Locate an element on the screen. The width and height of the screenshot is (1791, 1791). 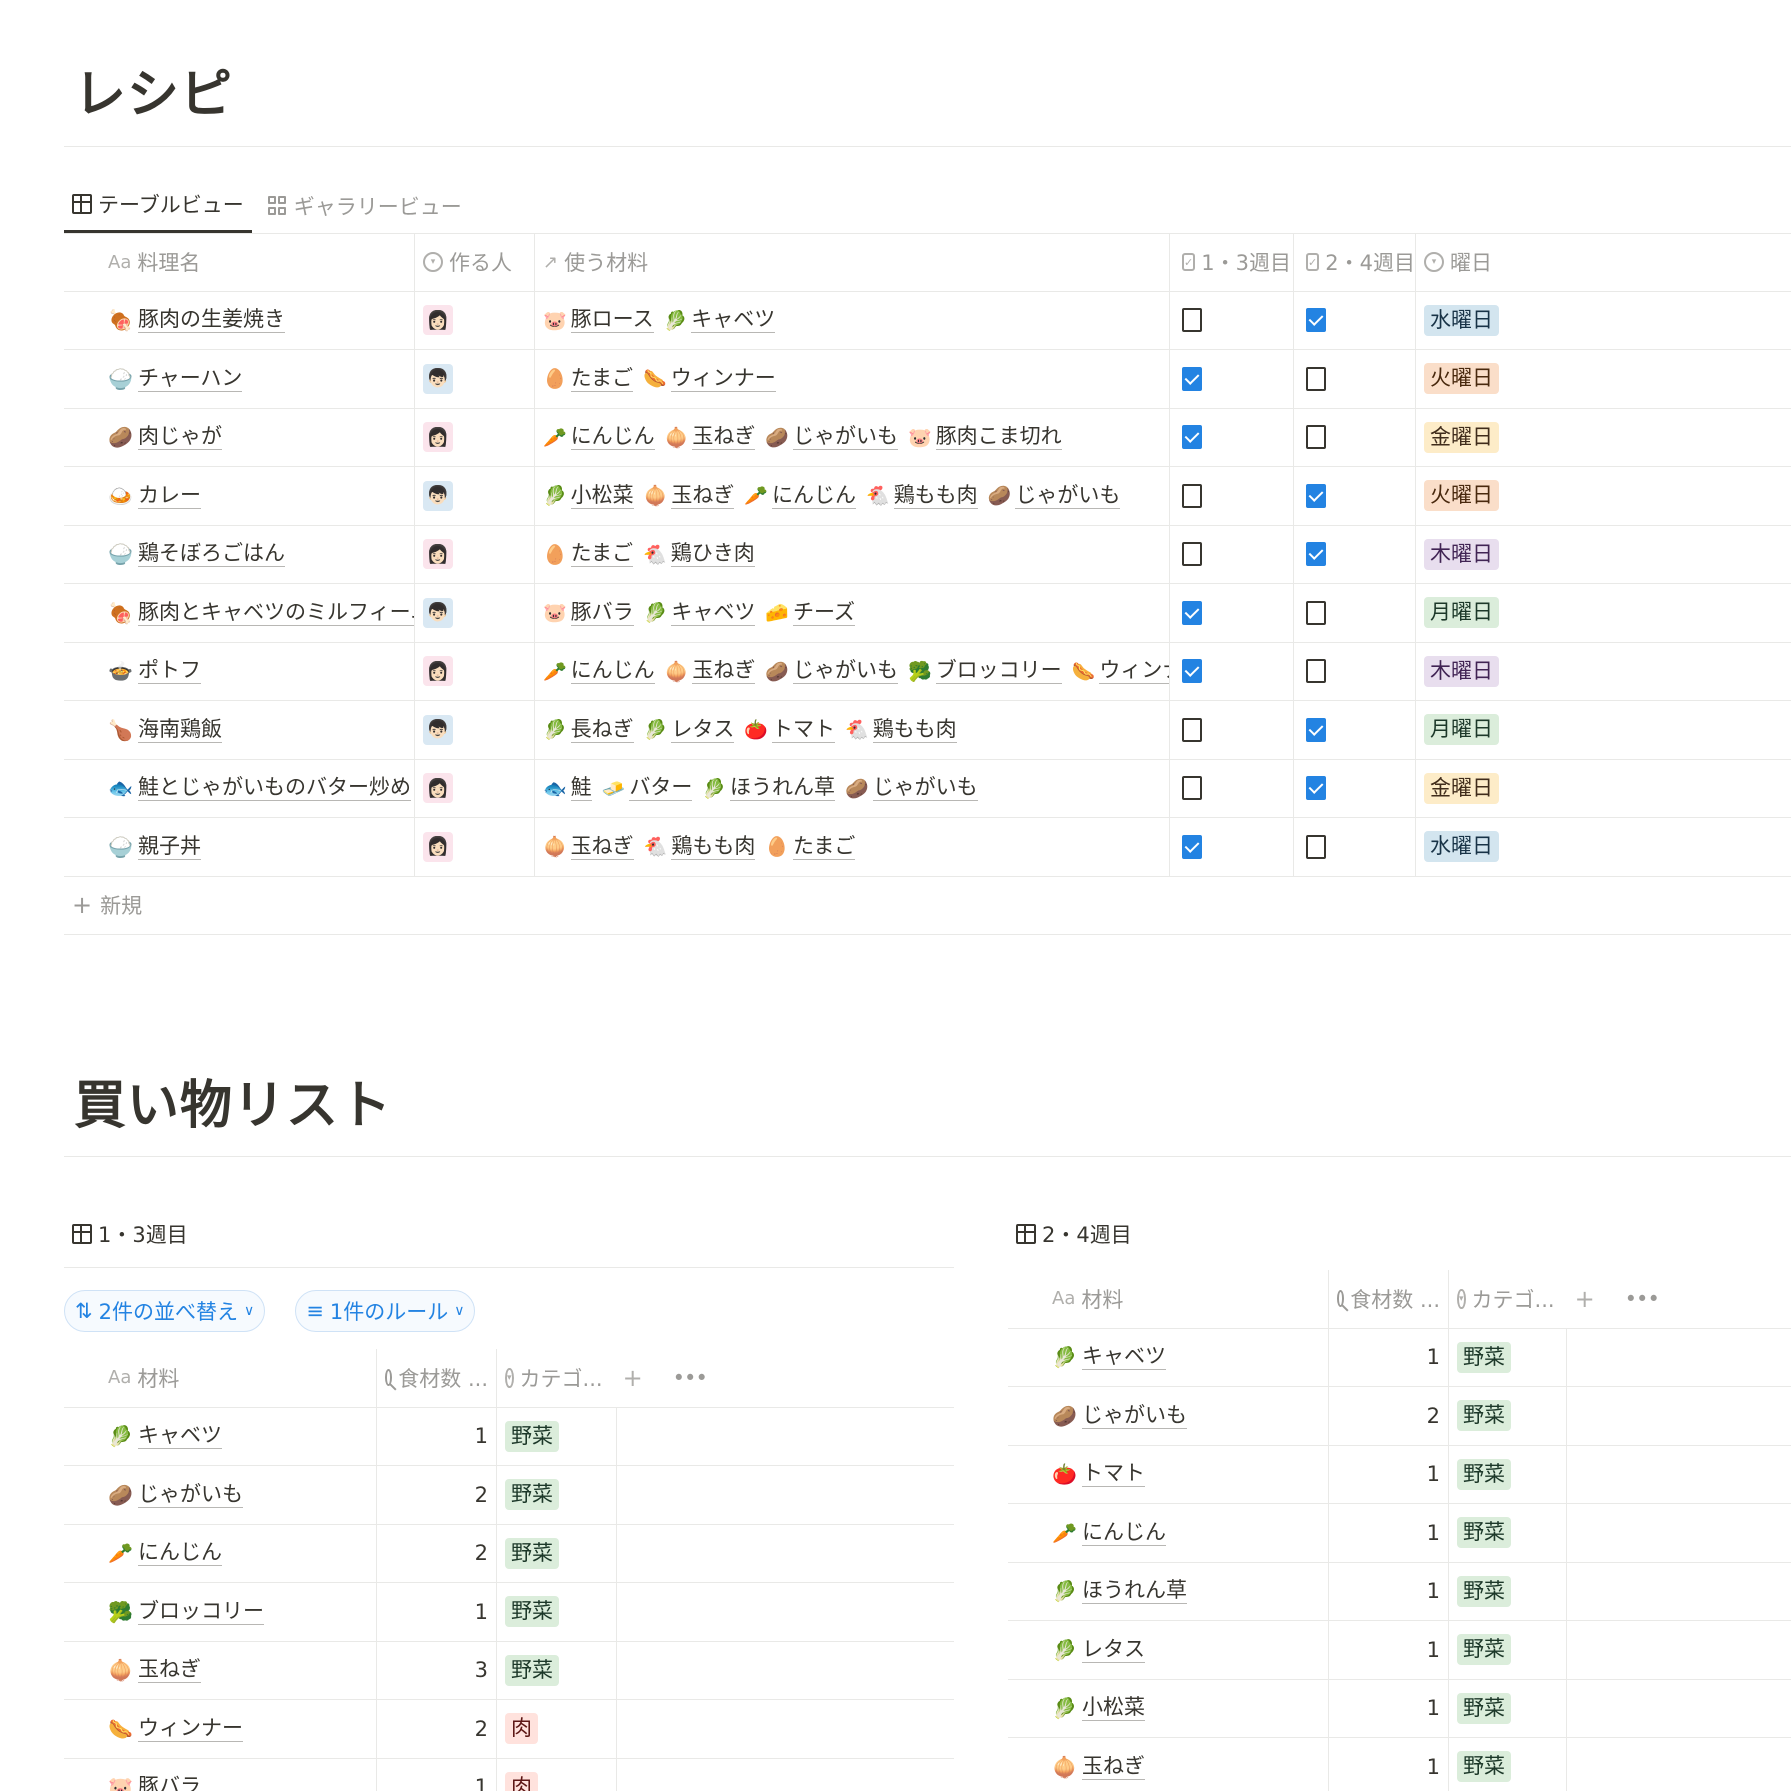
cell-name: 🍛 カレー is located at coordinates (239, 496).